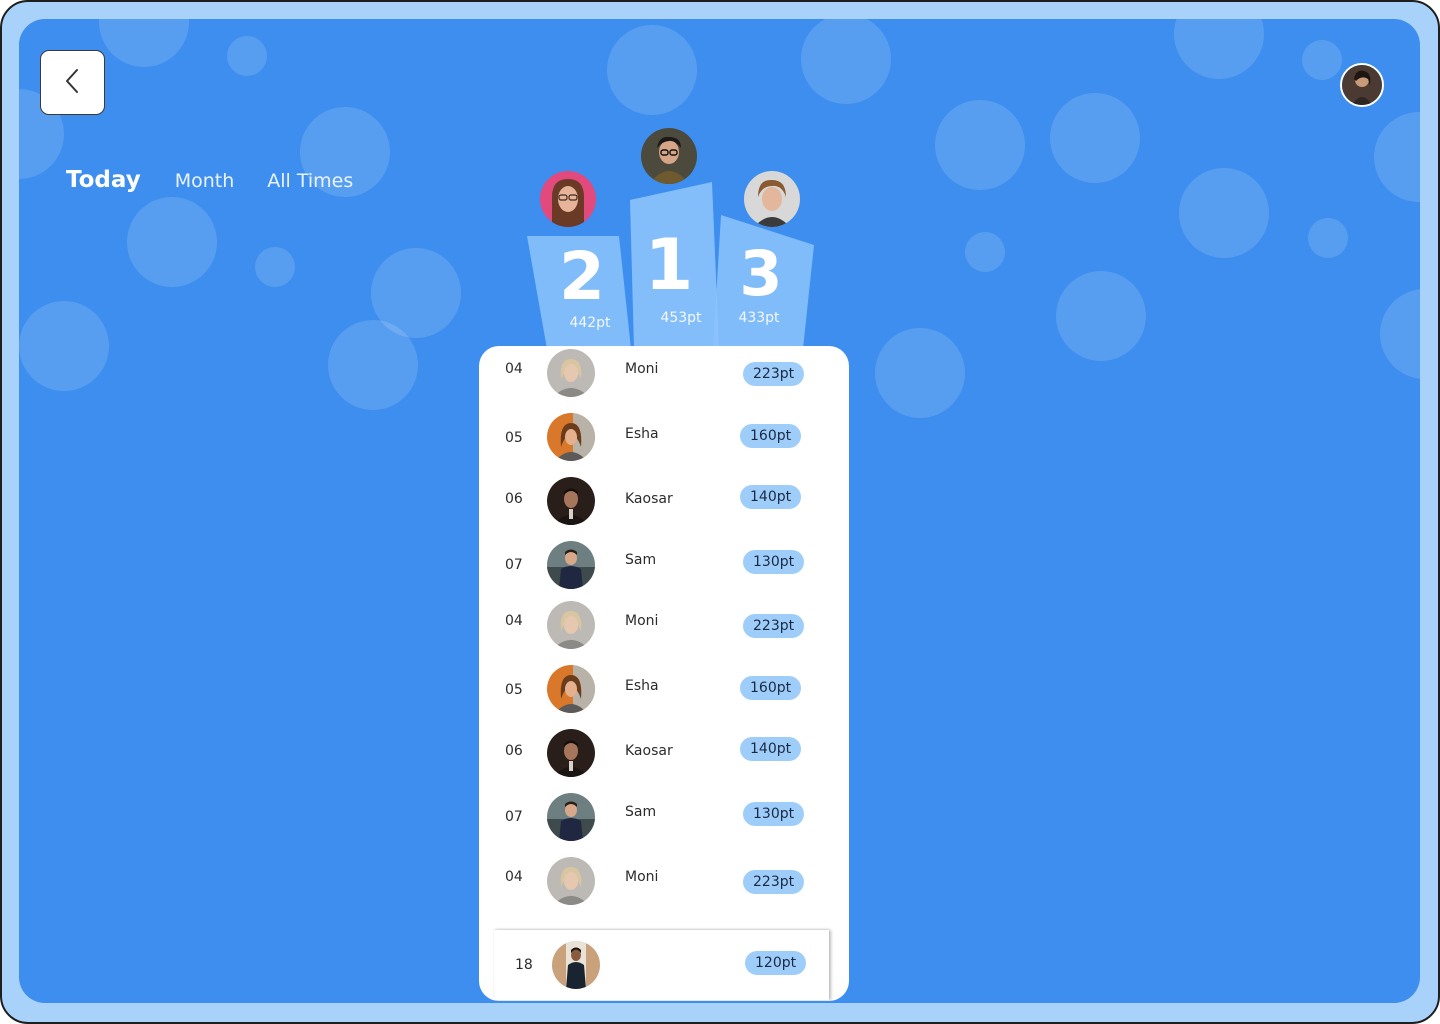 The image size is (1440, 1024). What do you see at coordinates (590, 323) in the screenshot?
I see `podium-points-2: 442pt` at bounding box center [590, 323].